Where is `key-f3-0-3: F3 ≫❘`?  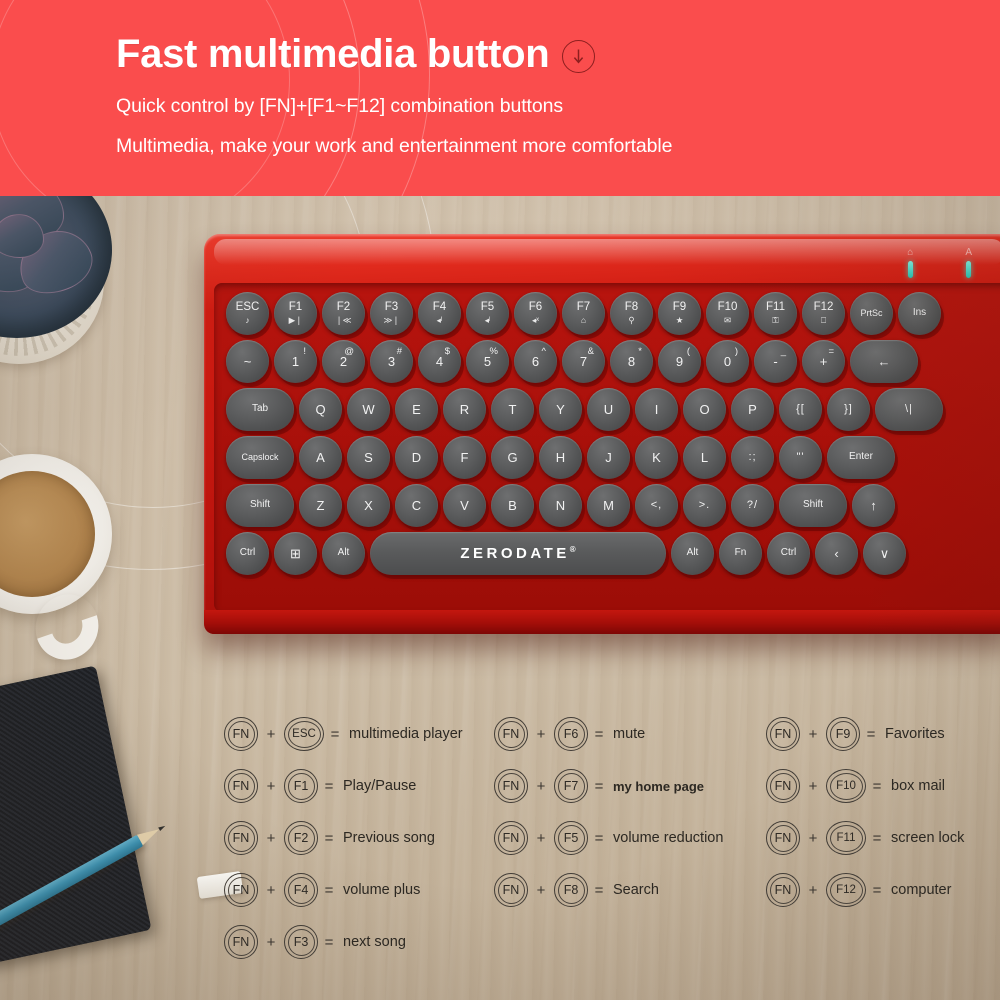
key-f3-0-3: F3 ≫❘ is located at coordinates (391, 313).